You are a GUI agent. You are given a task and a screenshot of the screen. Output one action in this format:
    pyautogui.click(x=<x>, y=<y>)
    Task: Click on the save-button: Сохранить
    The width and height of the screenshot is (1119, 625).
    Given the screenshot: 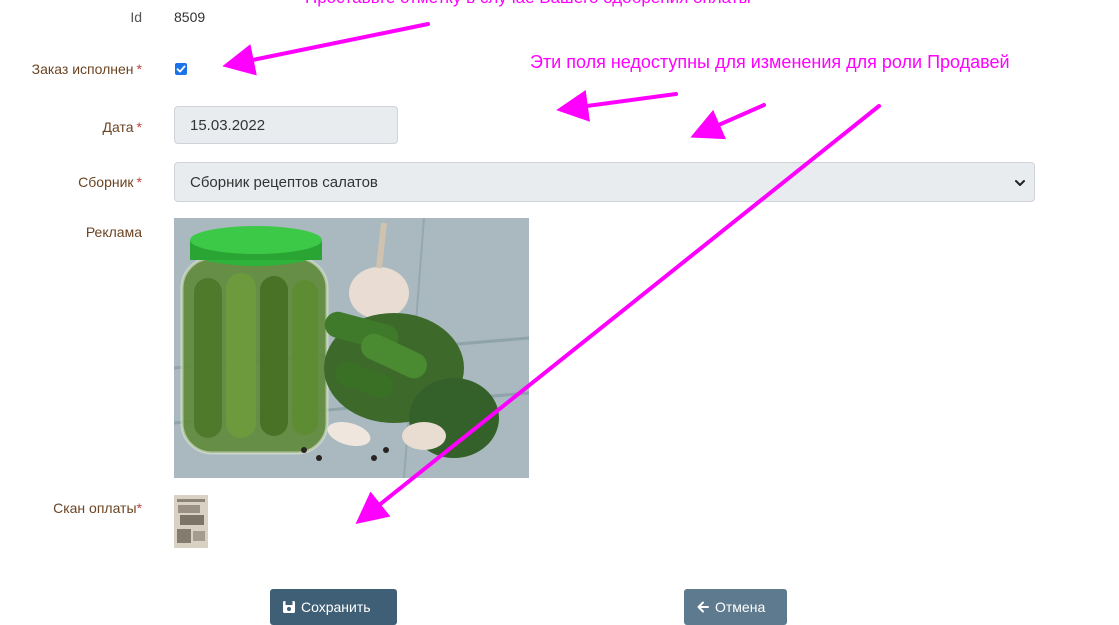 What is the action you would take?
    pyautogui.click(x=333, y=607)
    